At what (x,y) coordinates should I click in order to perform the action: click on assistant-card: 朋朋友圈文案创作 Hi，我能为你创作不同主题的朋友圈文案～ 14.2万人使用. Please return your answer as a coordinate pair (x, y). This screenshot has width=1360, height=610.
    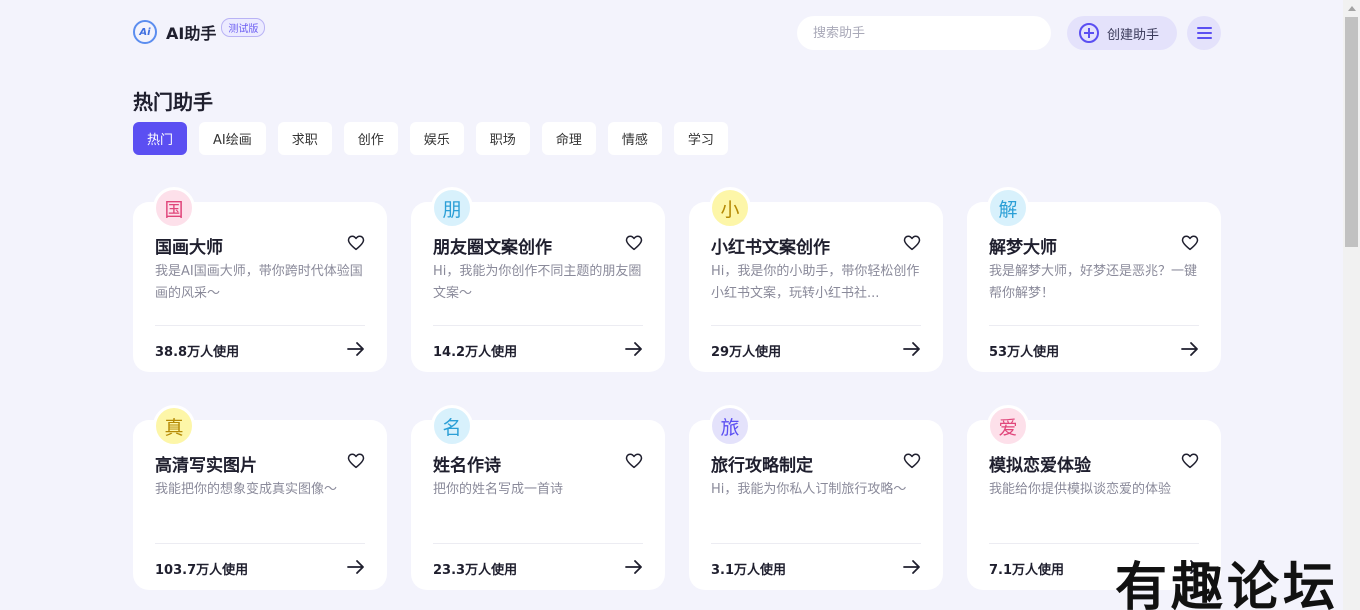
    Looking at the image, I should click on (538, 279).